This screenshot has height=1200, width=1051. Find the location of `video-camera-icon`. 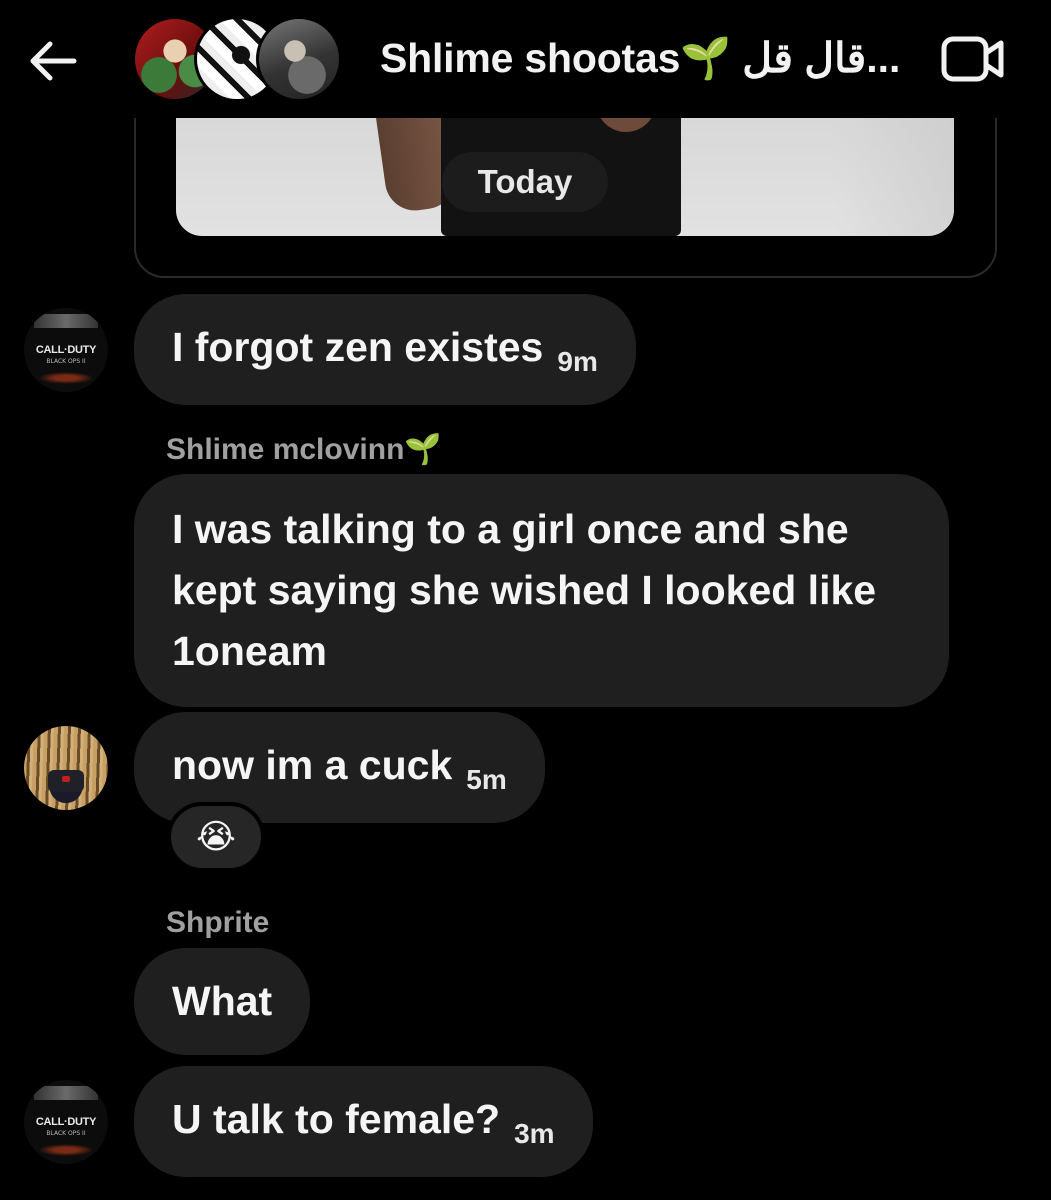

video-camera-icon is located at coordinates (972, 59).